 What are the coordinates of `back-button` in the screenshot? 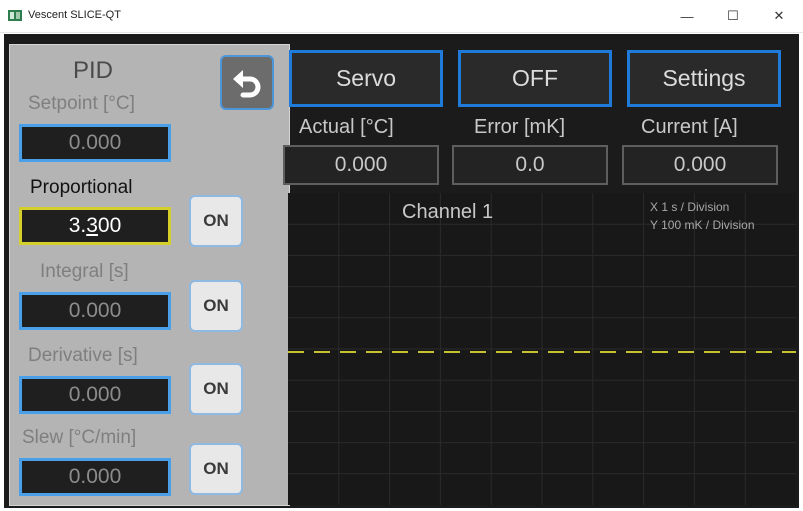 It's located at (247, 82).